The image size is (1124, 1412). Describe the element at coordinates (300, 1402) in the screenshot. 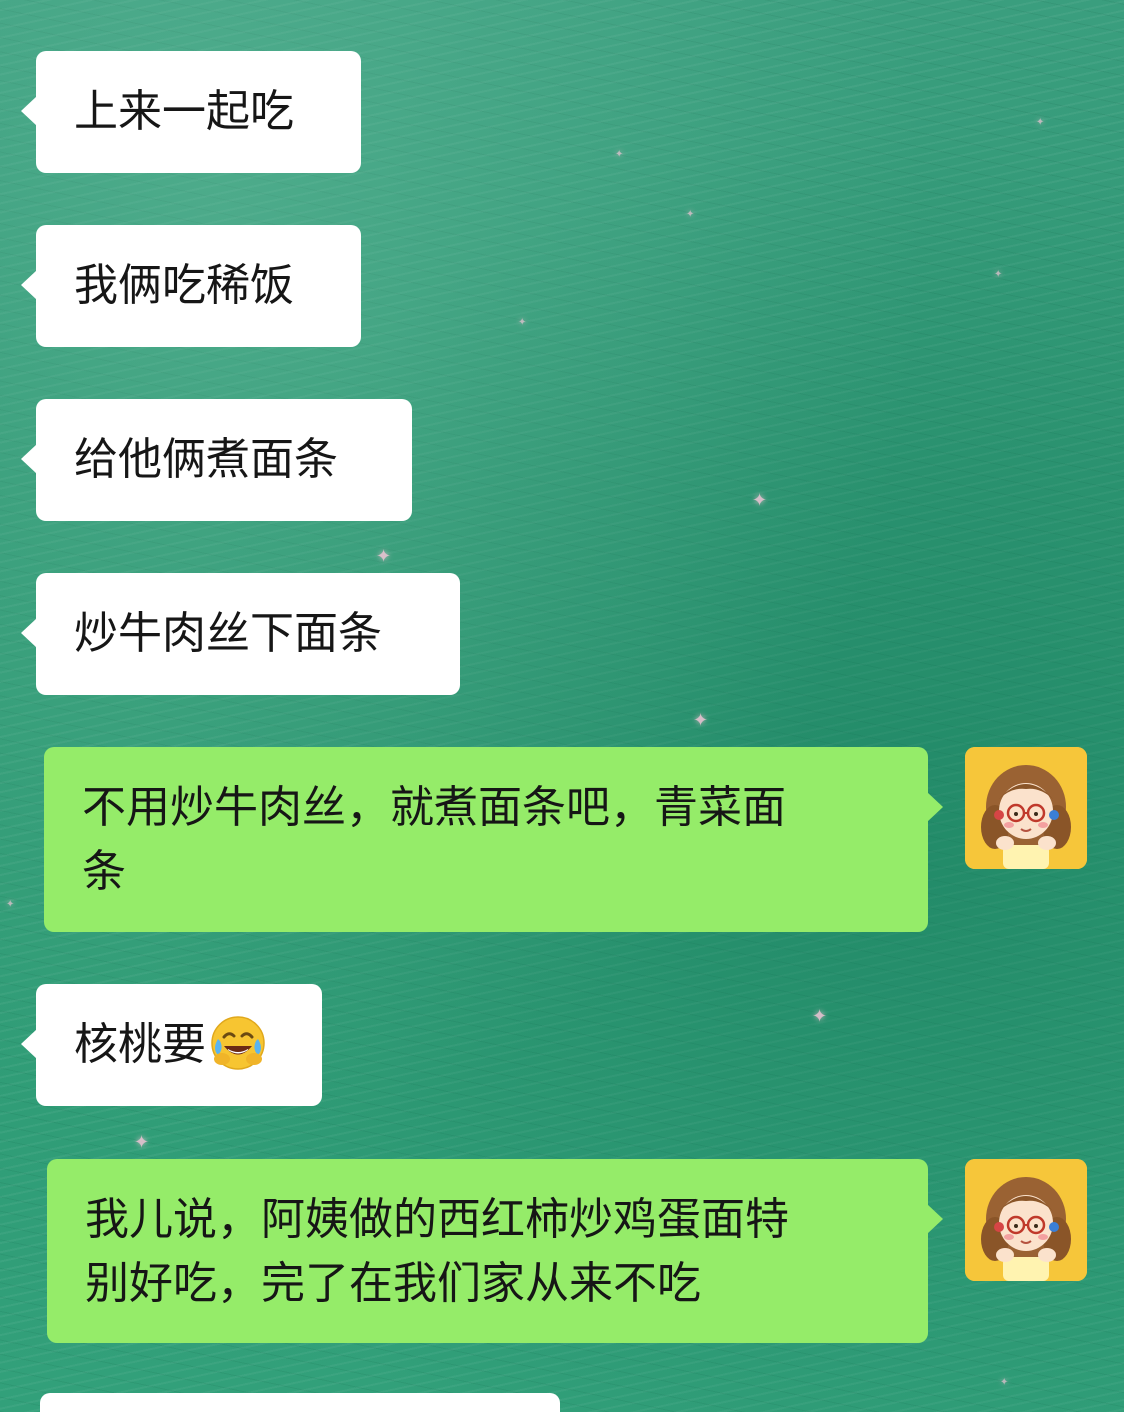

I see `partial-message-bubble` at that location.